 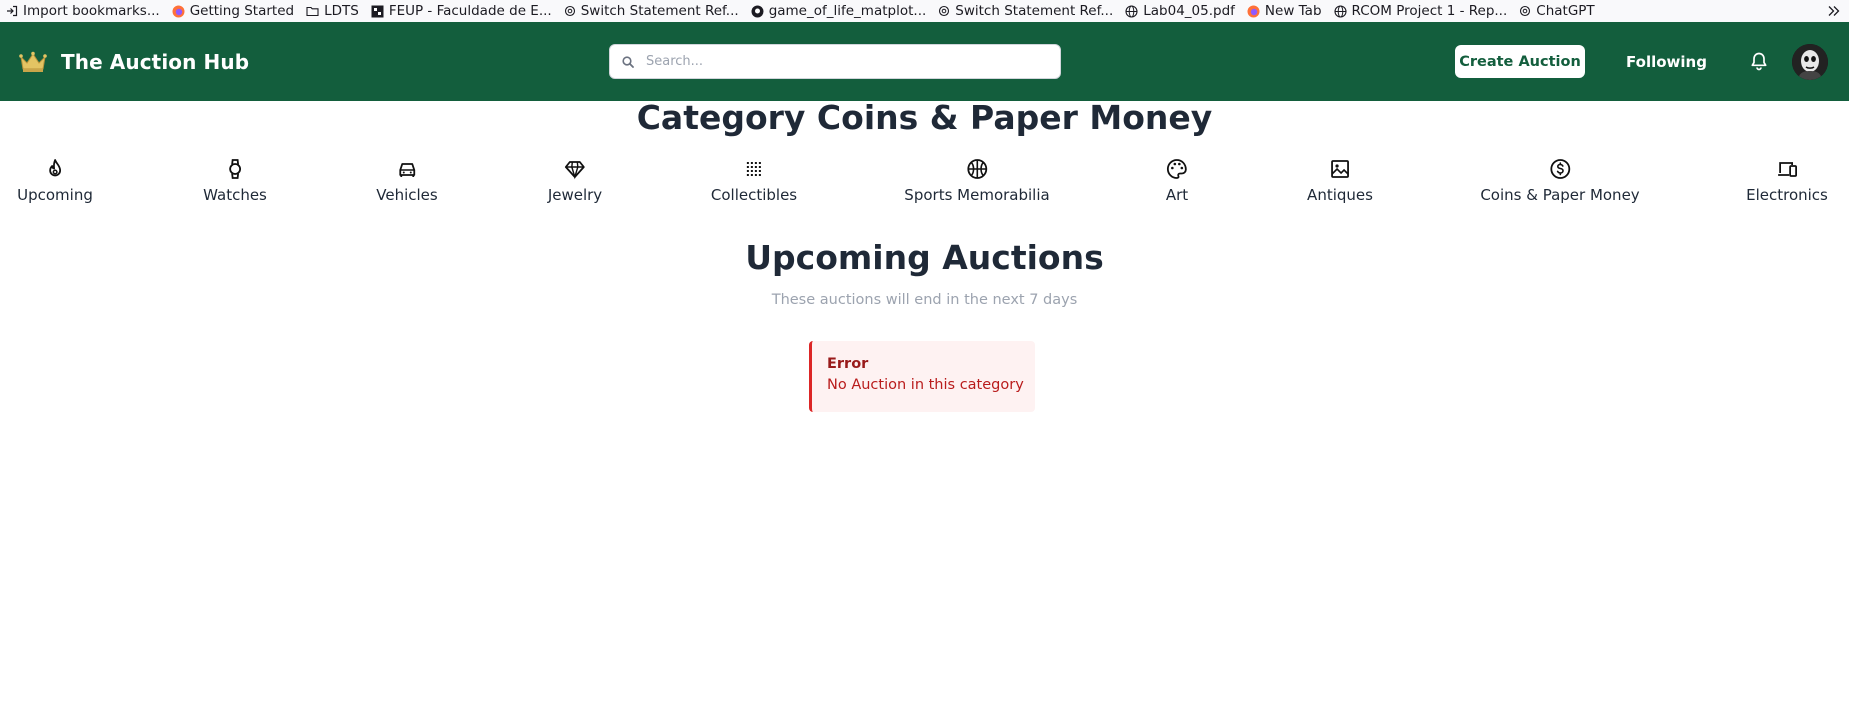 What do you see at coordinates (1293, 11) in the screenshot?
I see `bookmark-label: New Tab` at bounding box center [1293, 11].